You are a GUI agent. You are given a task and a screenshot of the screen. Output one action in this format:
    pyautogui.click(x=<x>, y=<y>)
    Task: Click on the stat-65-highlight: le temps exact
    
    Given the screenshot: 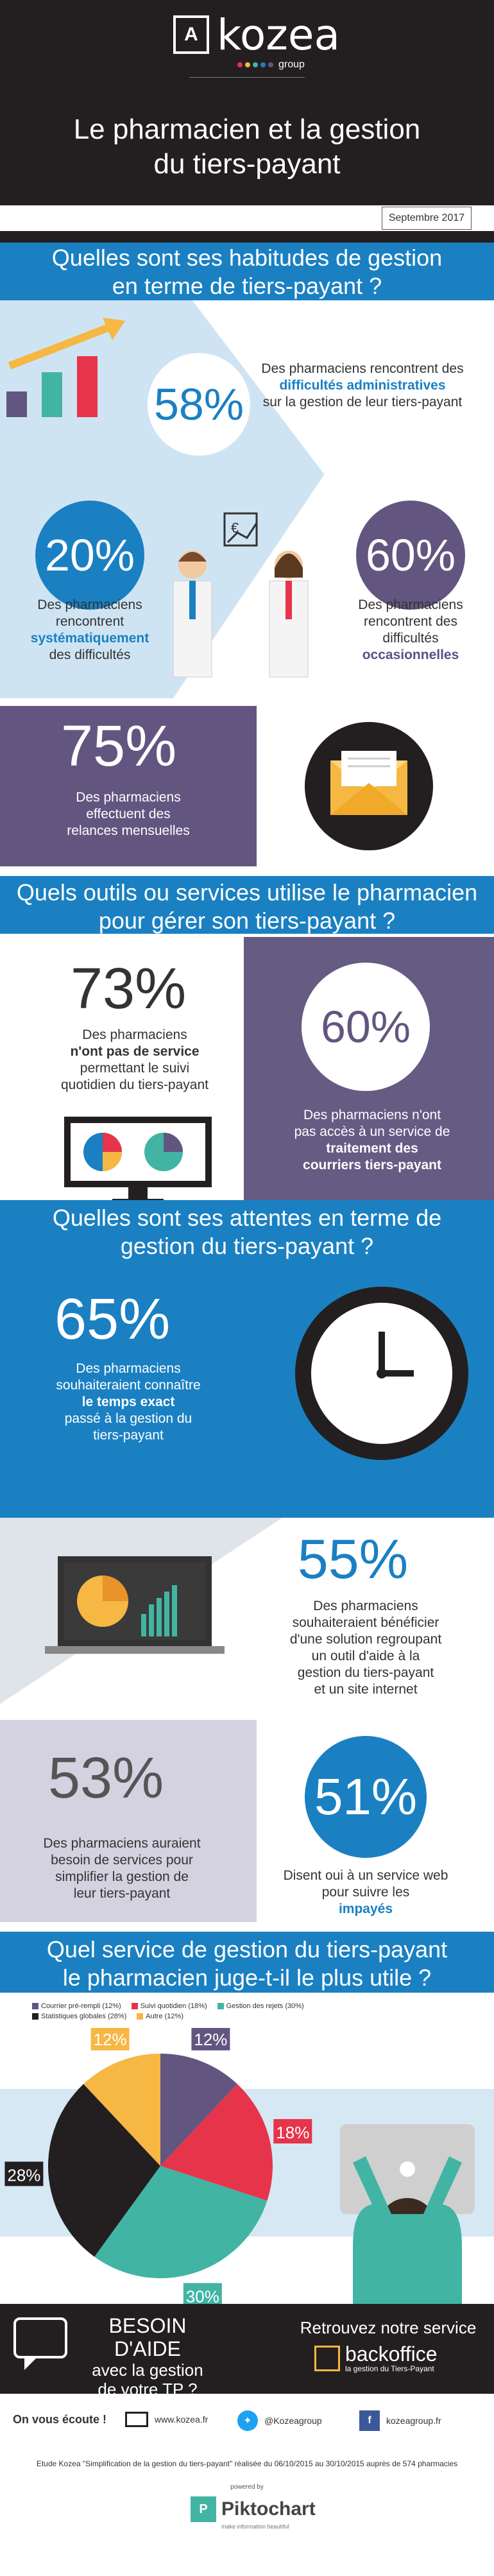 What is the action you would take?
    pyautogui.click(x=128, y=1402)
    